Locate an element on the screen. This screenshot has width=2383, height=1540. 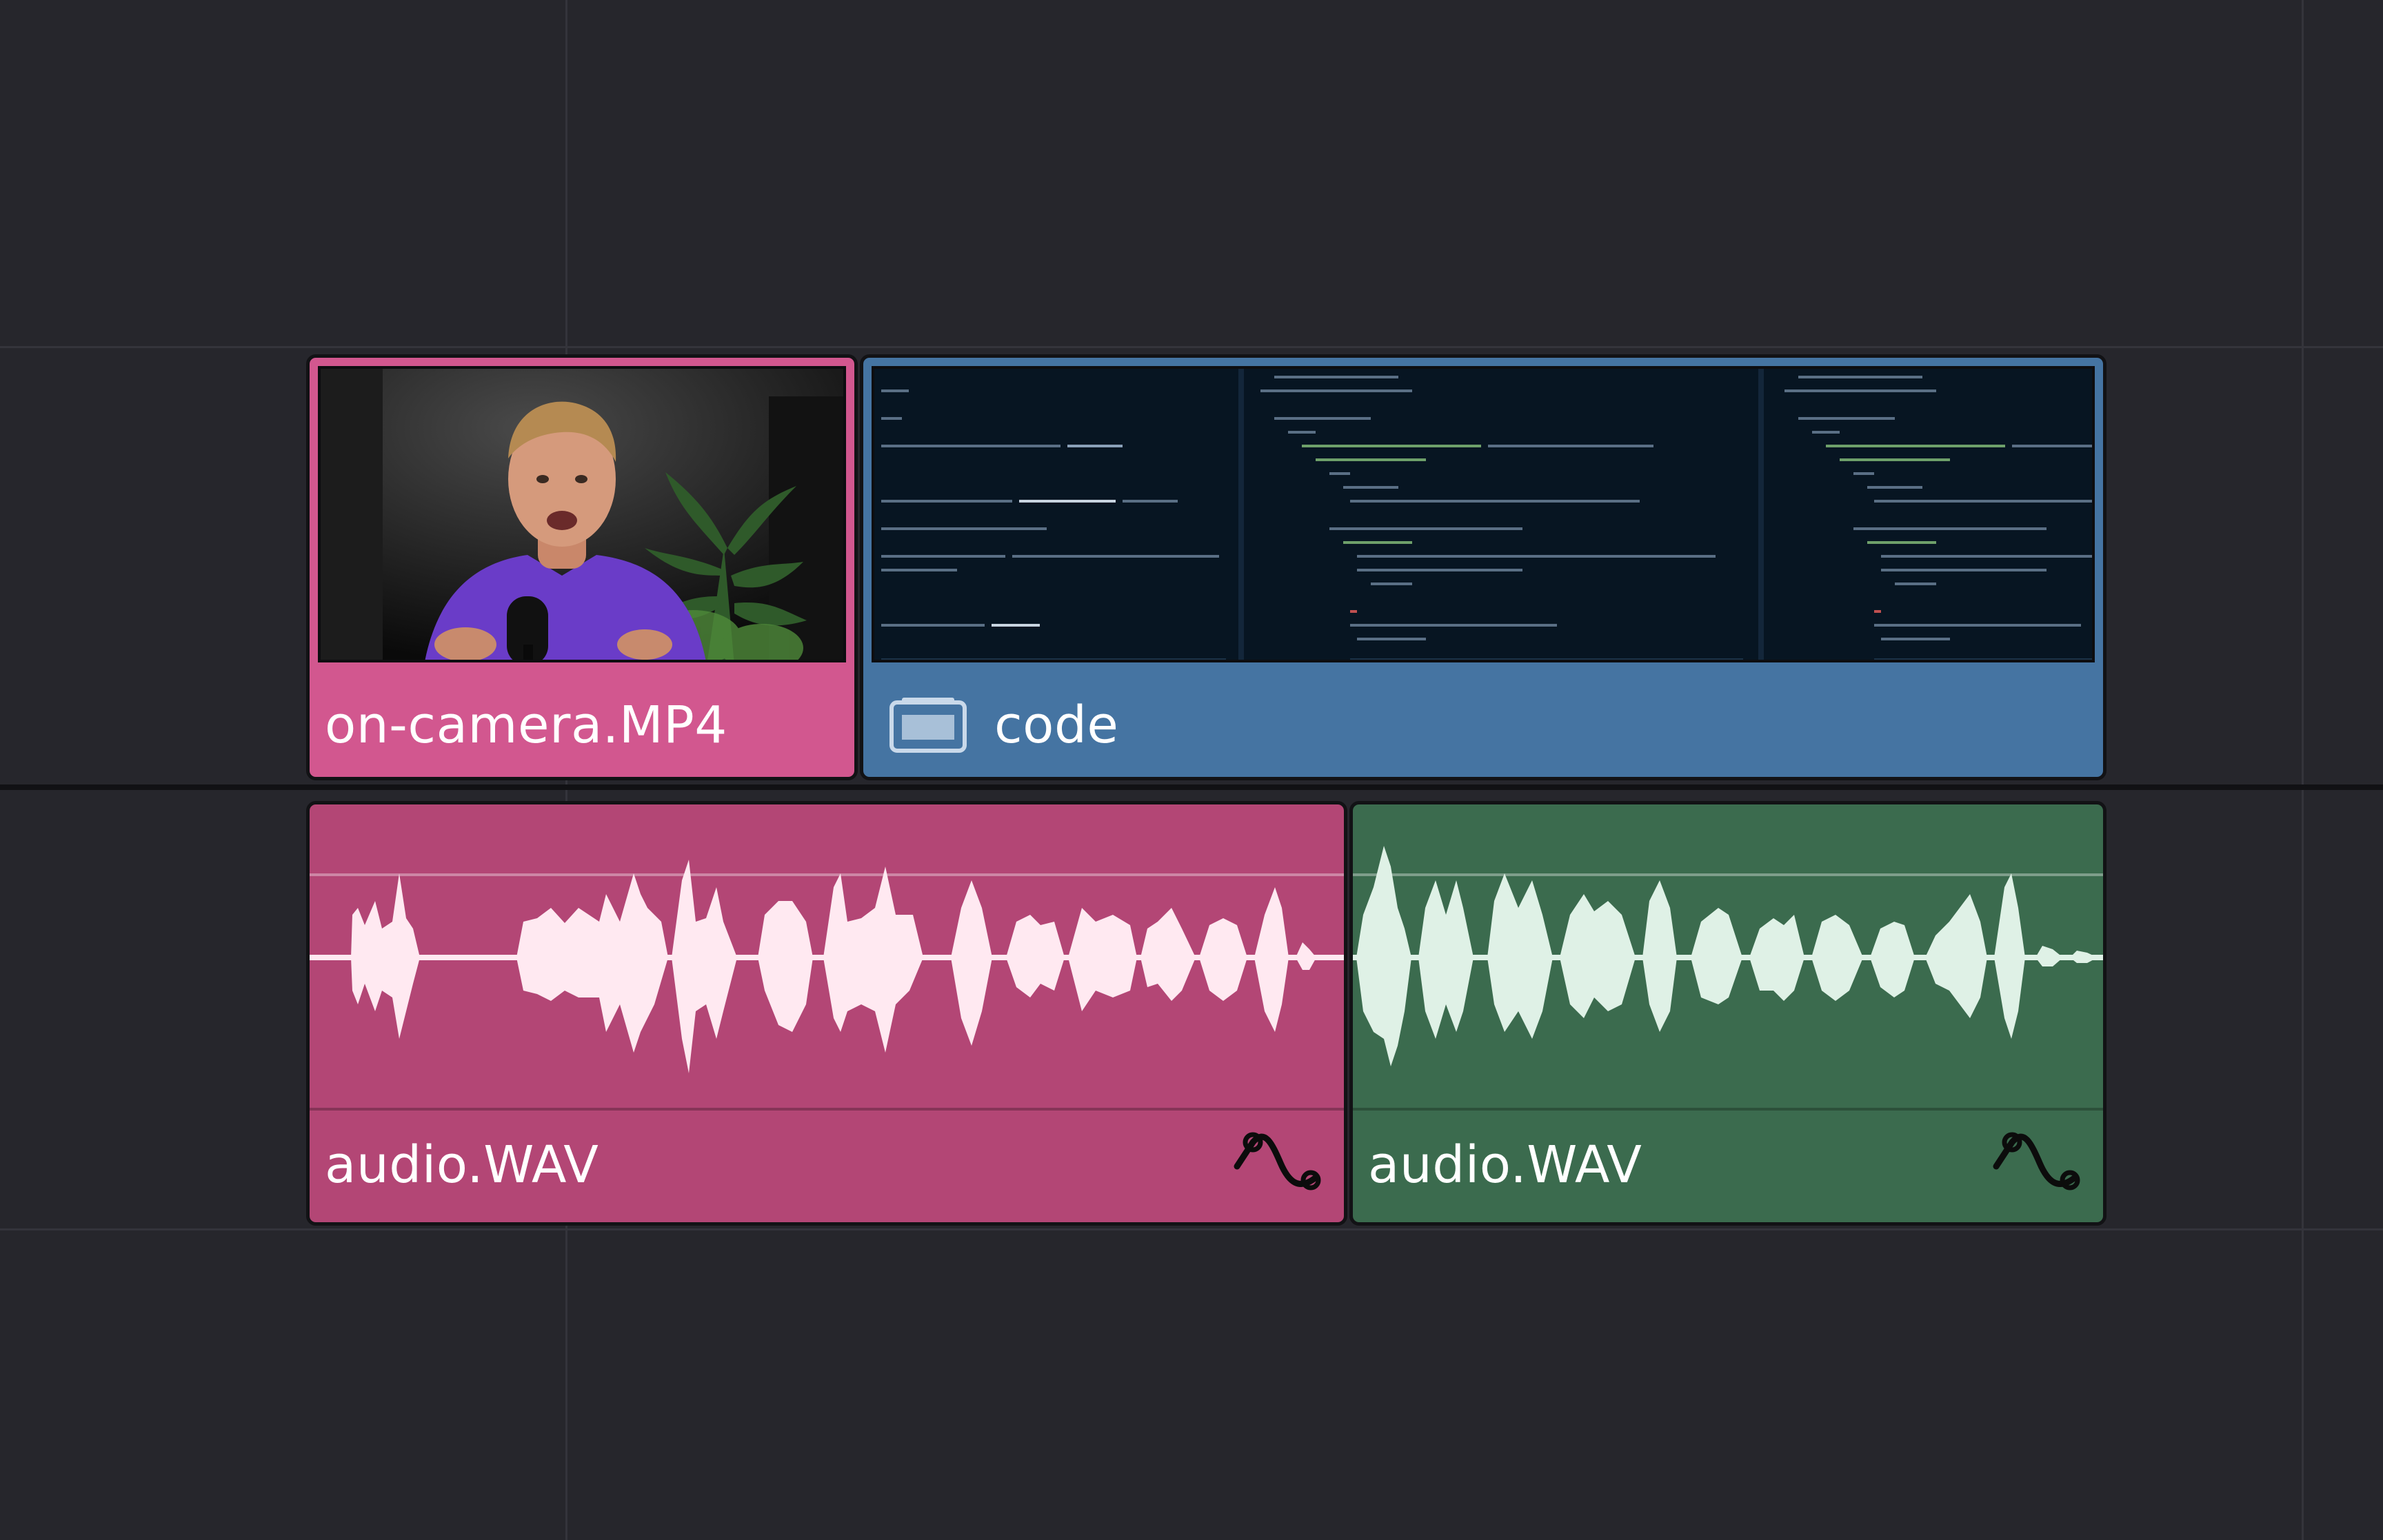
clip-name-label: on-camera.MP4 is located at coordinates (526, 726).